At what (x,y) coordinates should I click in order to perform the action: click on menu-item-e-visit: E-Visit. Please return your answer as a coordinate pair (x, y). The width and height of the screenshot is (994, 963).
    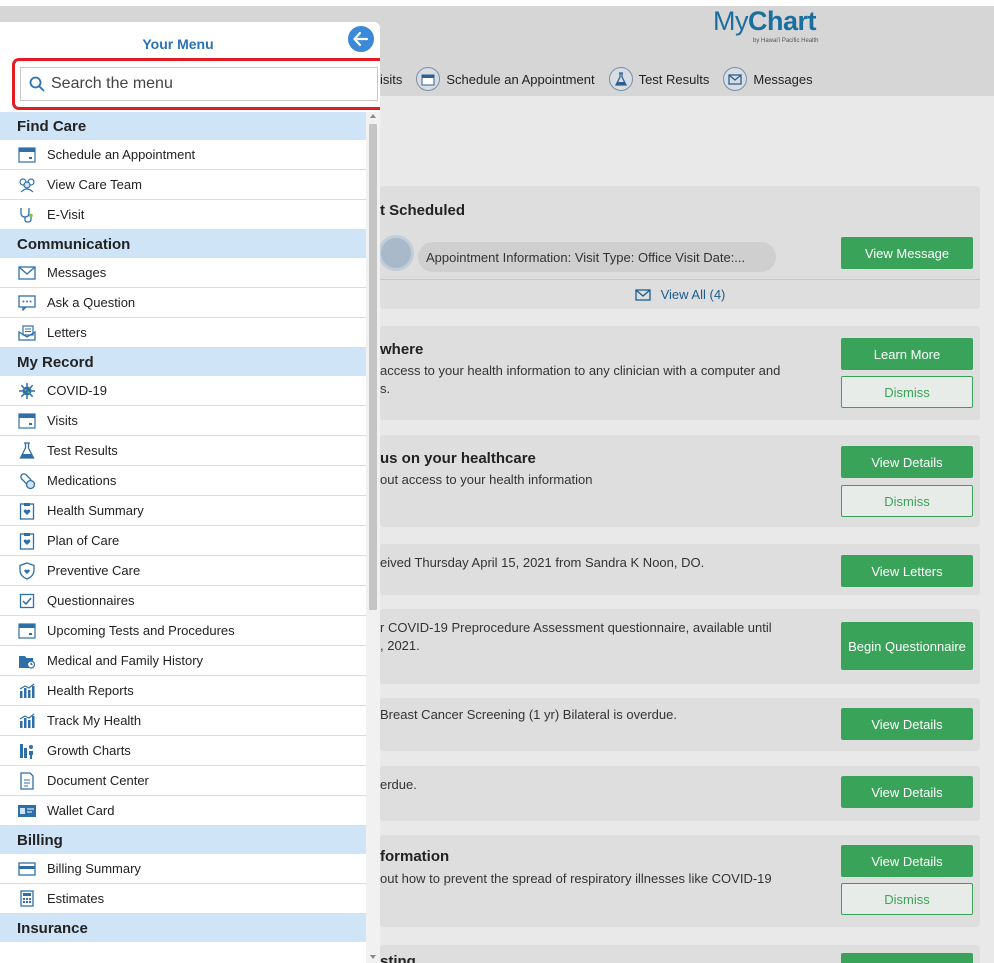
    Looking at the image, I should click on (183, 215).